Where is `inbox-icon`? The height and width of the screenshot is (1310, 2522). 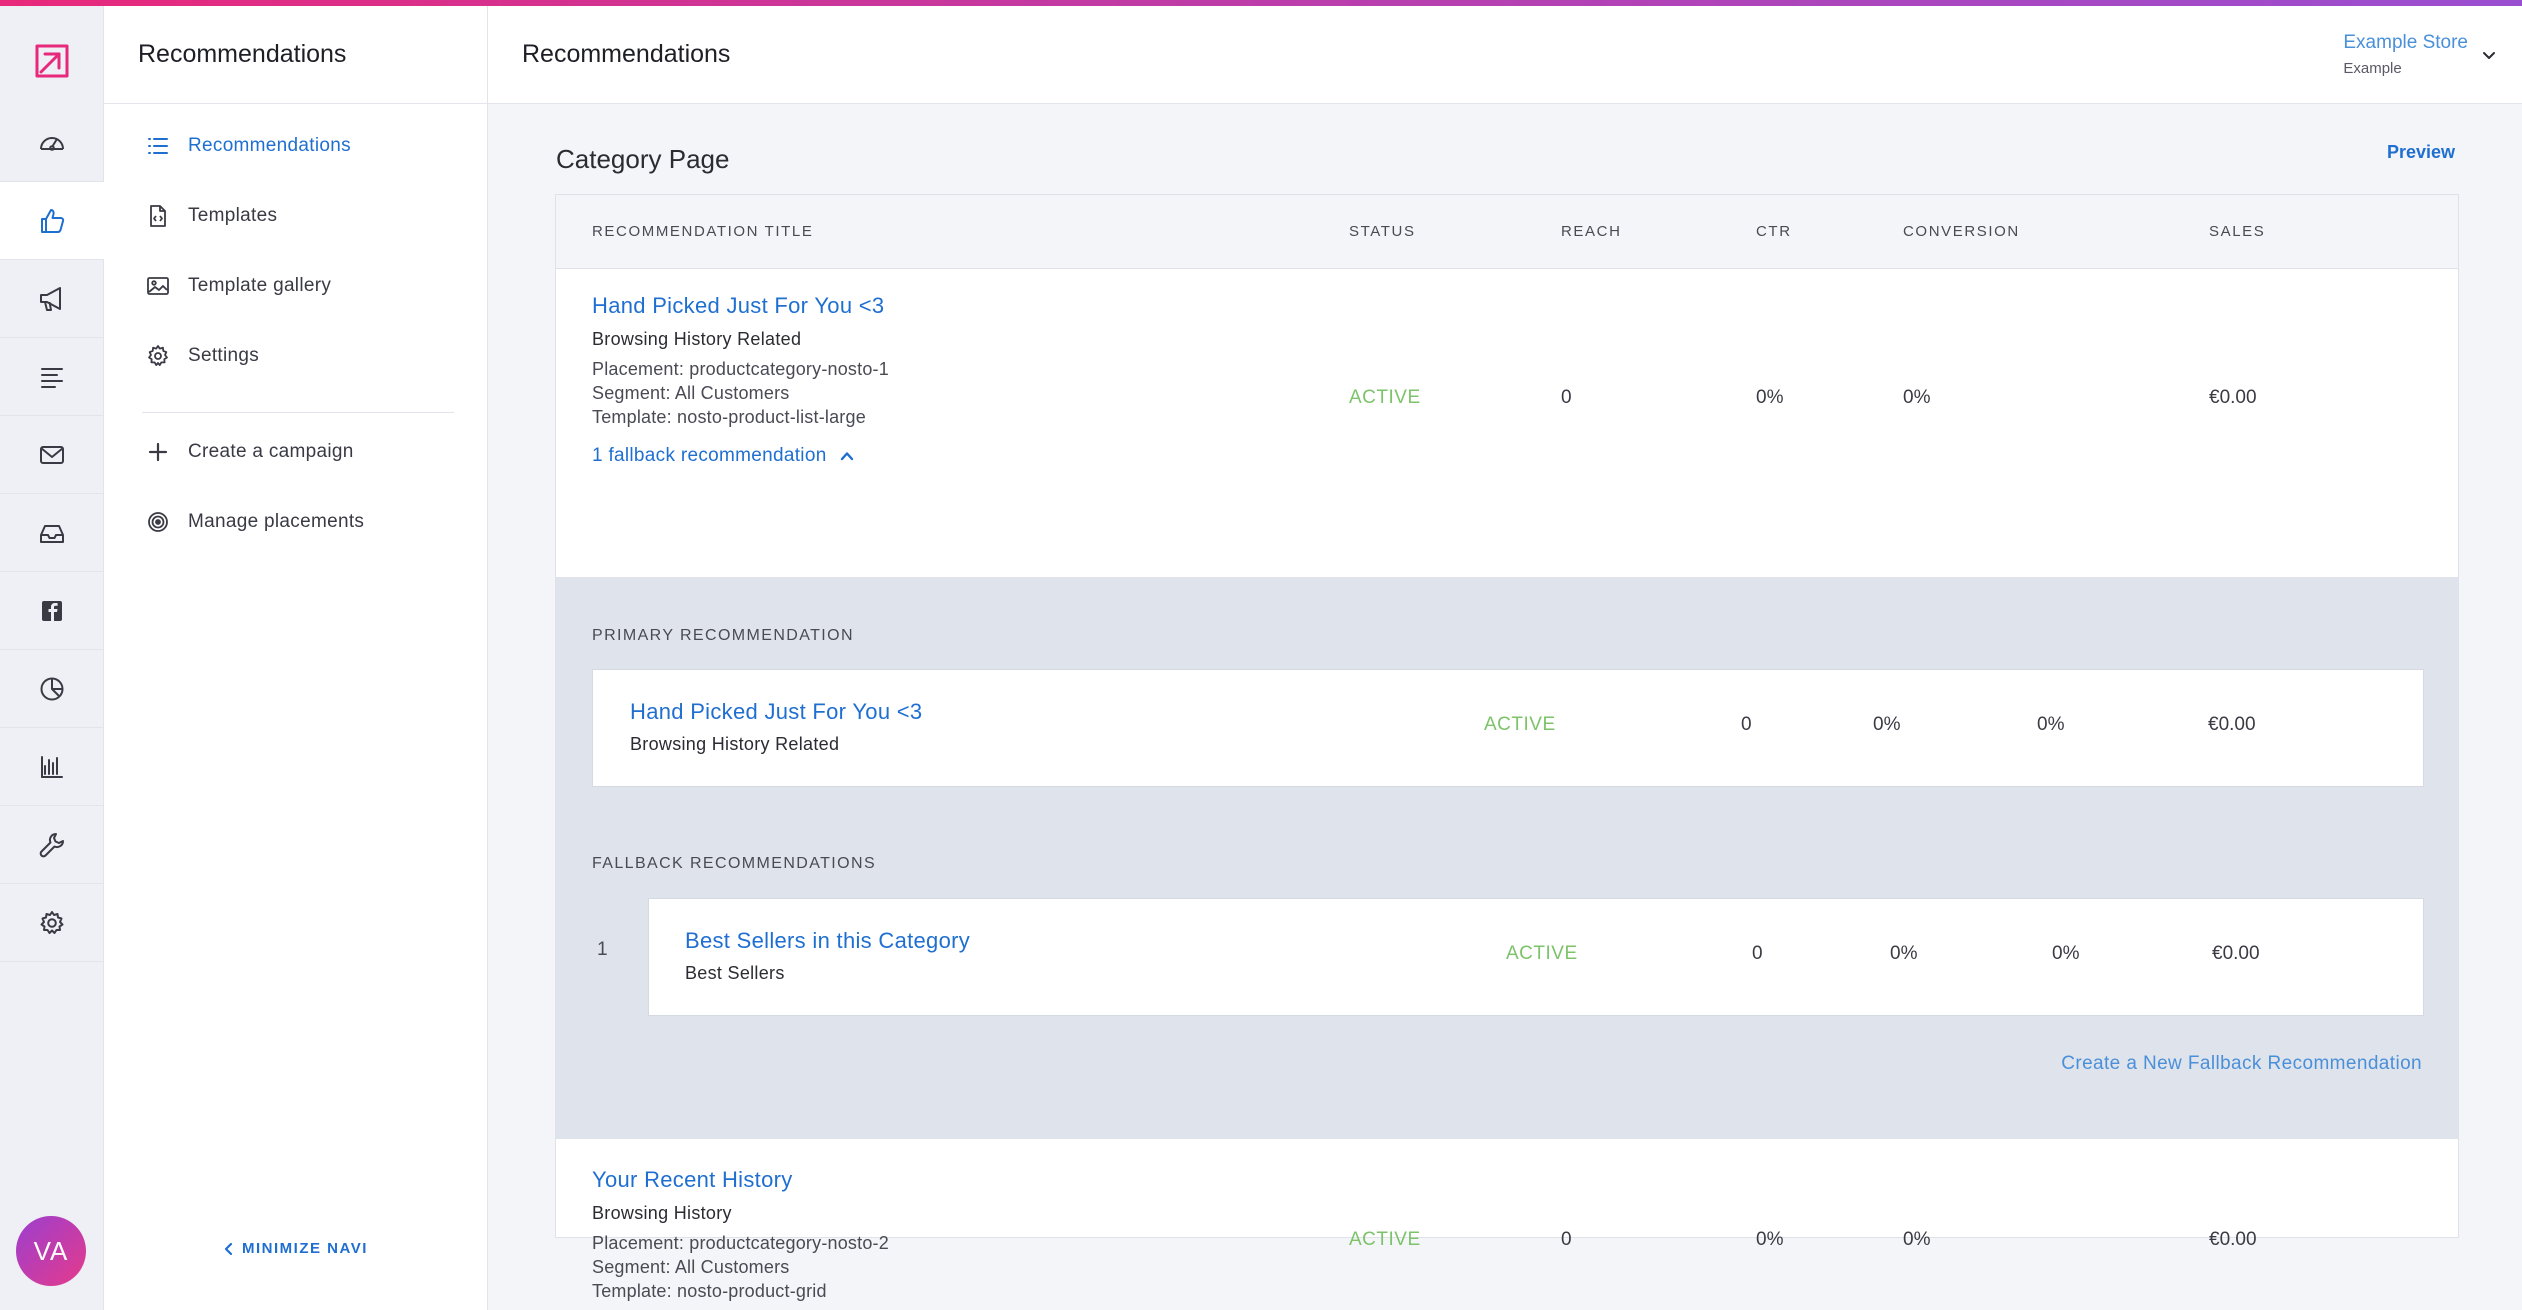 inbox-icon is located at coordinates (52, 533).